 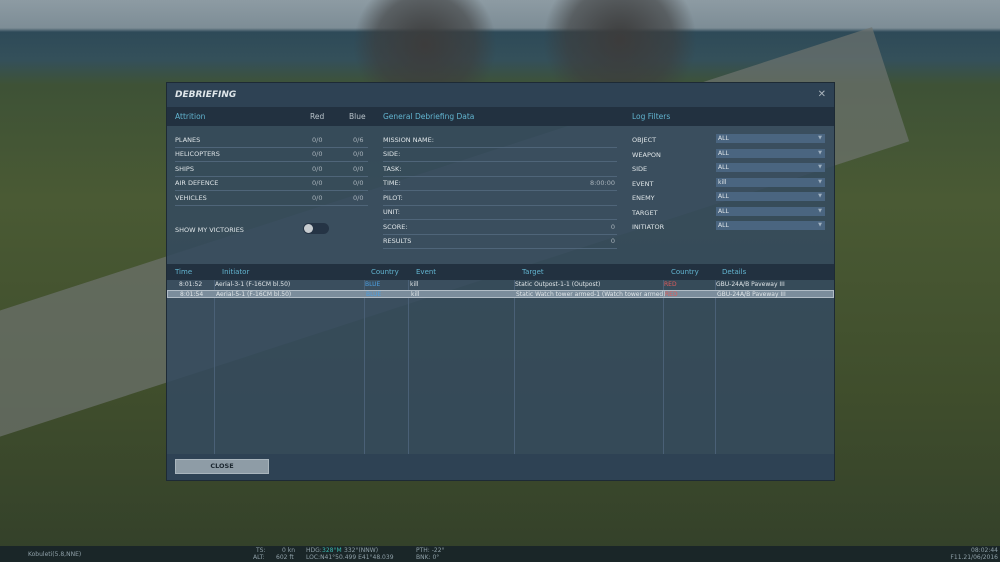 What do you see at coordinates (184, 168) in the screenshot?
I see `attrition-label: SHIPS` at bounding box center [184, 168].